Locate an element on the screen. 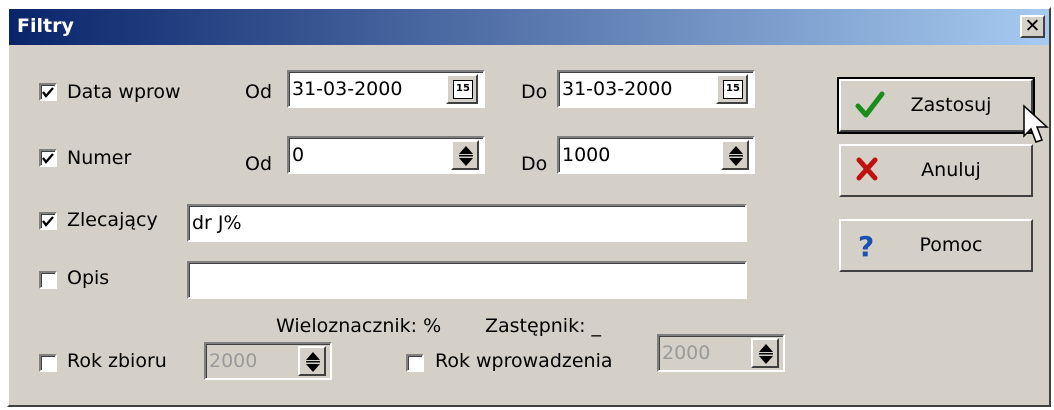  numer-checkbox is located at coordinates (48, 158).